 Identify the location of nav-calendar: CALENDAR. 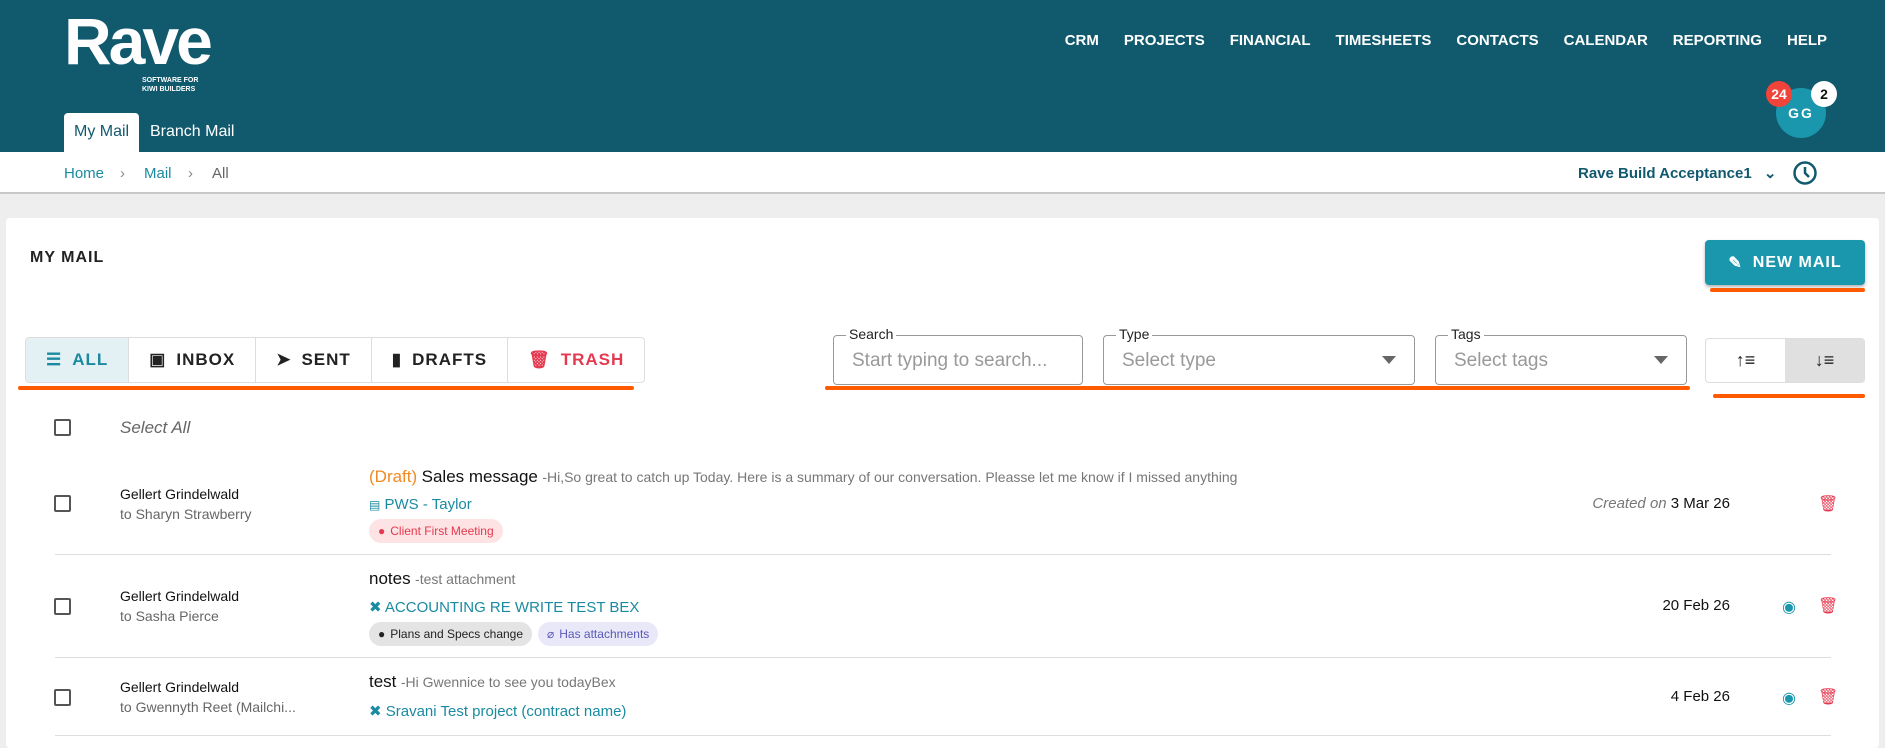
(1606, 40).